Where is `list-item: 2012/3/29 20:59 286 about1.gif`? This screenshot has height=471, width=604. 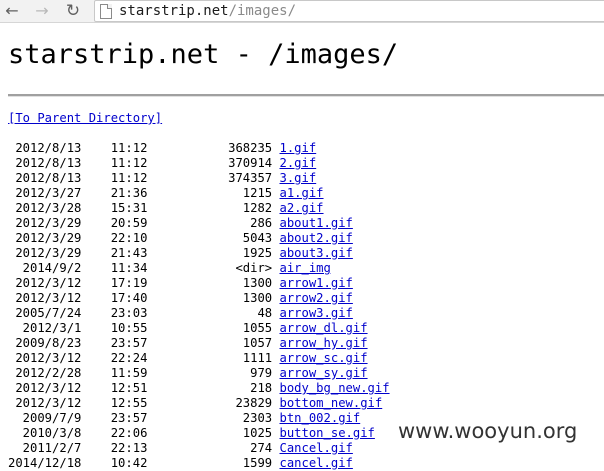
list-item: 2012/3/29 20:59 286 about1.gif is located at coordinates (180, 223).